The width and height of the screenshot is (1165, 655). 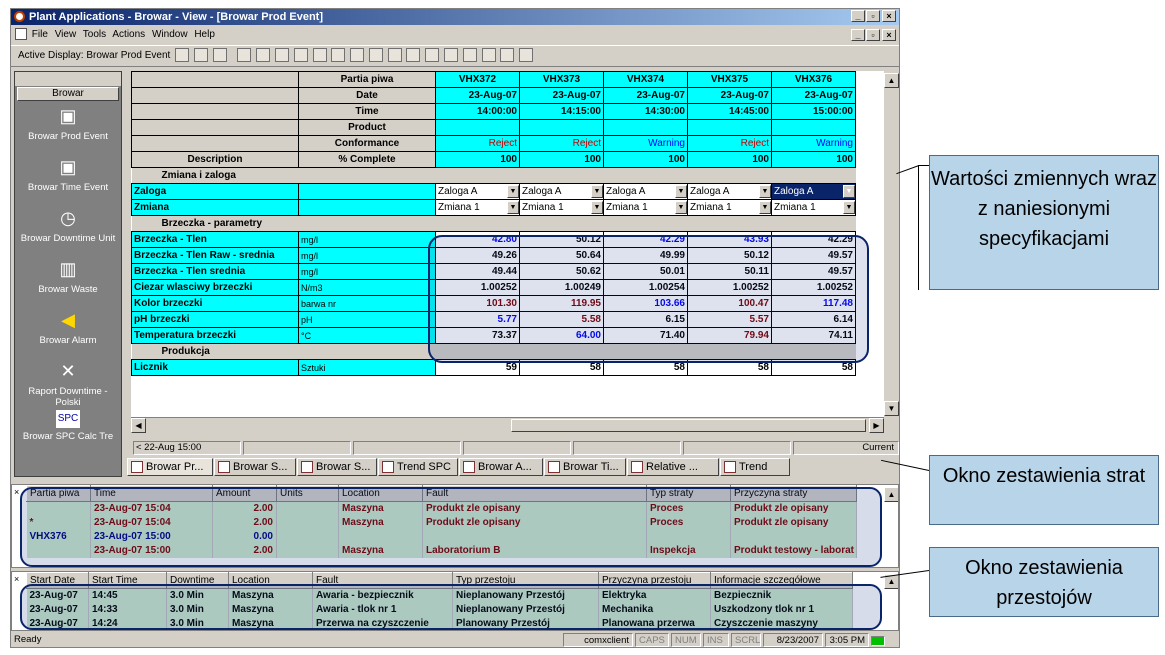 What do you see at coordinates (876, 425) in the screenshot?
I see `scroll-right-button: ▶` at bounding box center [876, 425].